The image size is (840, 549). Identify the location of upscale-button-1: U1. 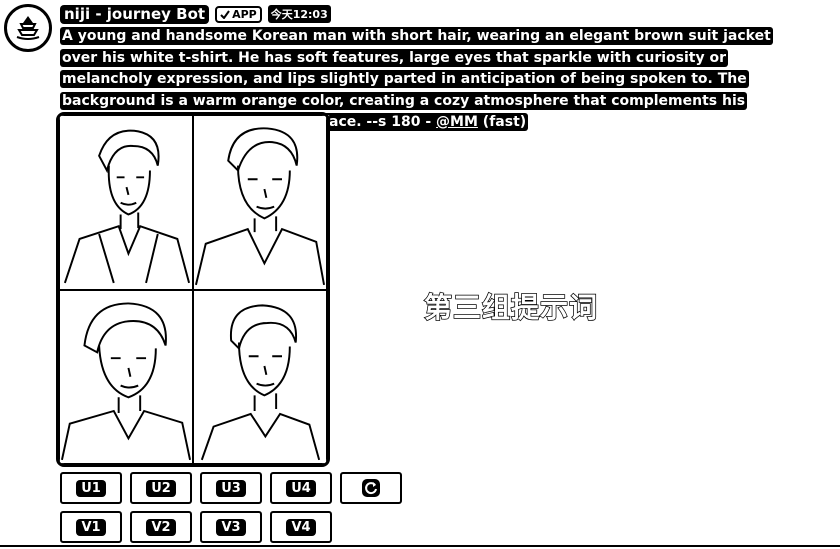
(91, 488).